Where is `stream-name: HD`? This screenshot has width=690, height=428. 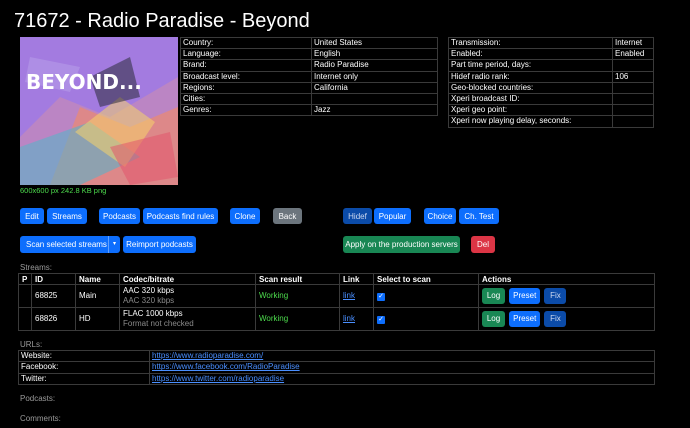 stream-name: HD is located at coordinates (97, 319).